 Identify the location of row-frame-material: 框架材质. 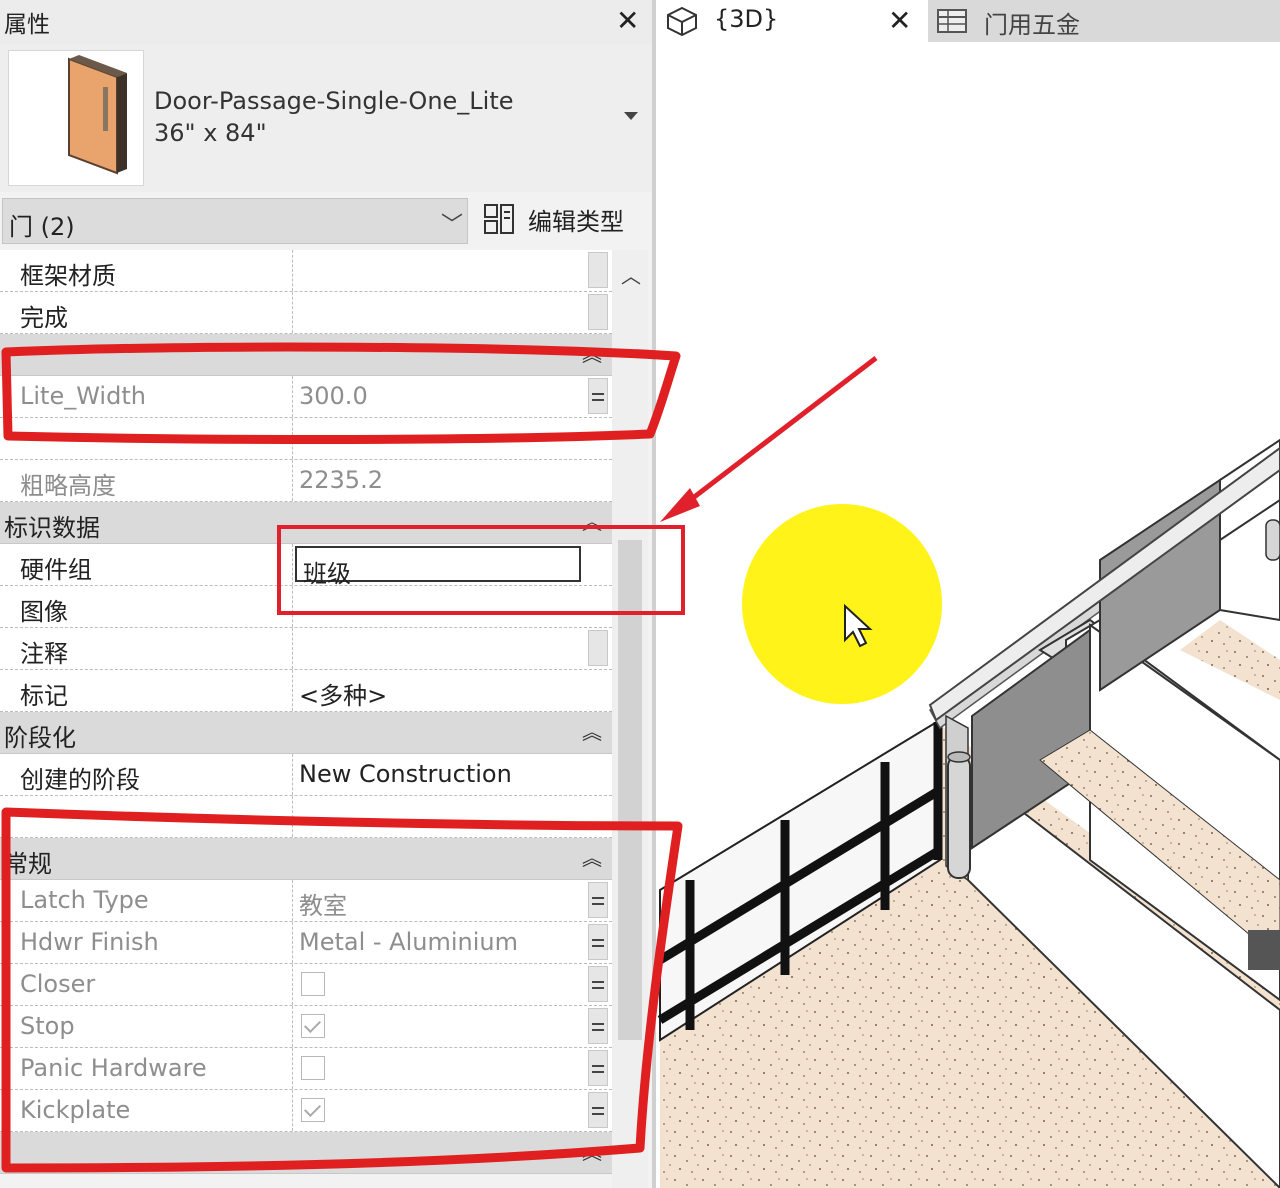
(306, 271).